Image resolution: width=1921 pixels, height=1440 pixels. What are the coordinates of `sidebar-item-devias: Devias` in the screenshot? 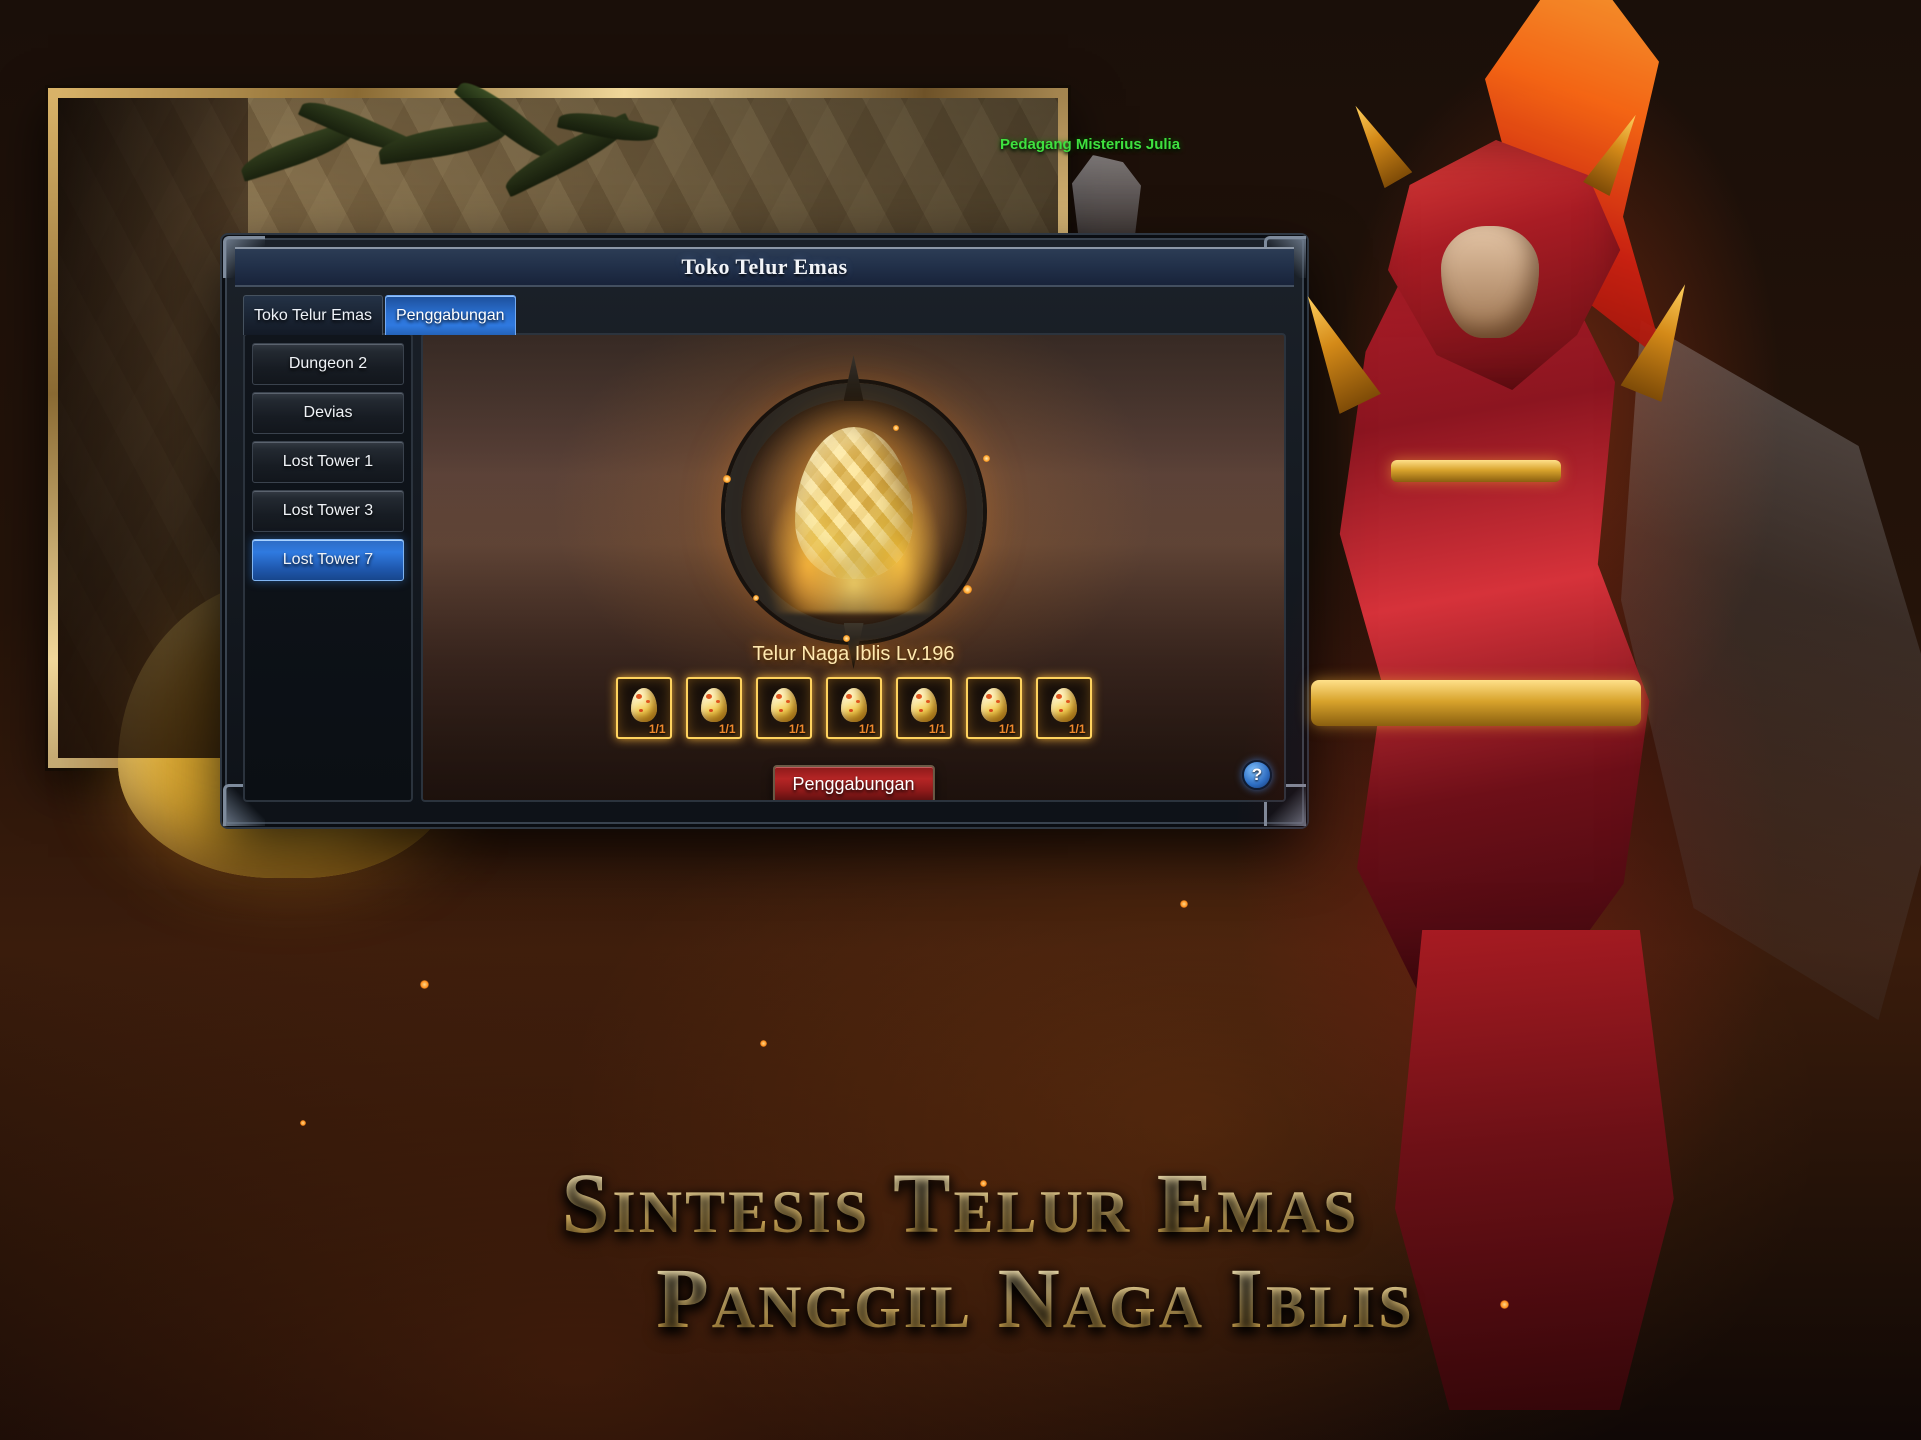 It's located at (328, 413).